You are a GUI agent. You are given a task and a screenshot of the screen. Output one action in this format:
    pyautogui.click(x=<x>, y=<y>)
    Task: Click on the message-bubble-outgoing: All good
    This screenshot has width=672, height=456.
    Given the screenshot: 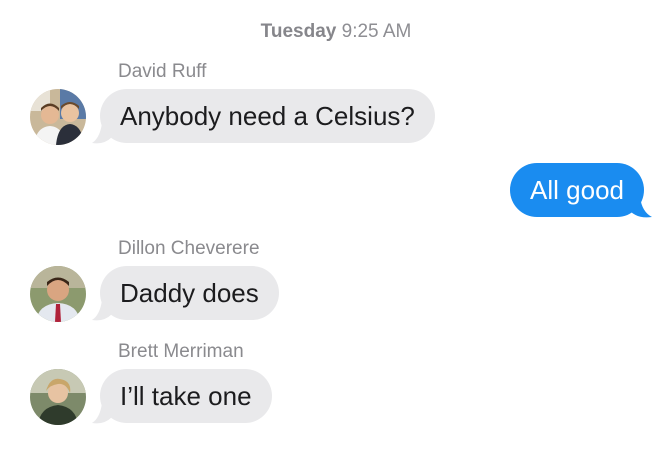 What is the action you would take?
    pyautogui.click(x=577, y=190)
    